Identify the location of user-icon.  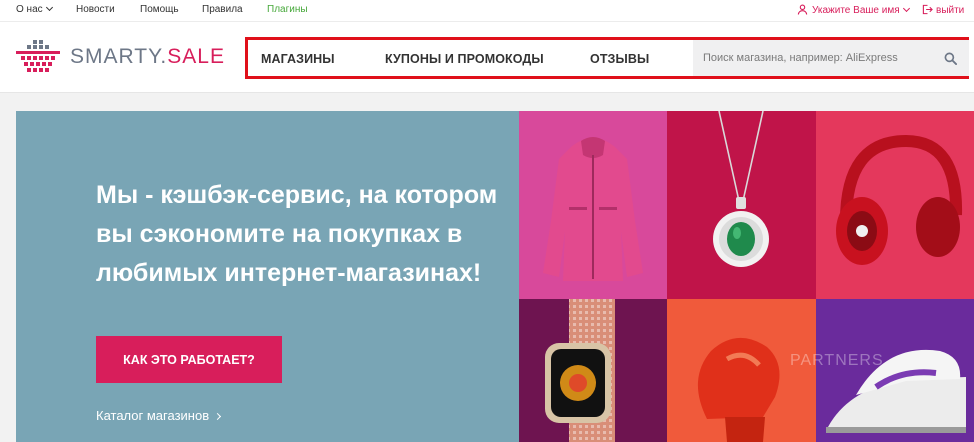
(802, 9).